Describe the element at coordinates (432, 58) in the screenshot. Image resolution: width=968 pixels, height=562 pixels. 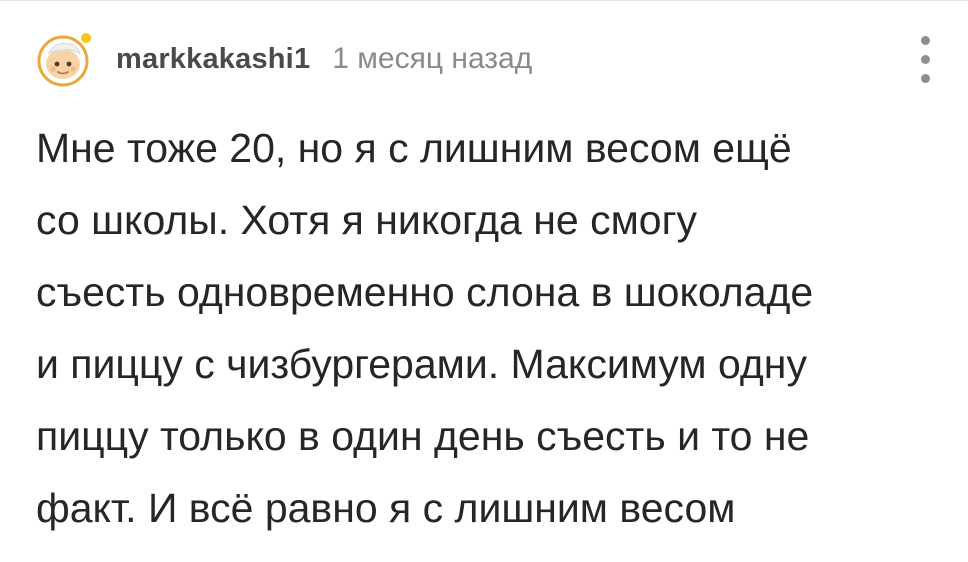
I see `comment-timestamp: 1 месяц назад` at that location.